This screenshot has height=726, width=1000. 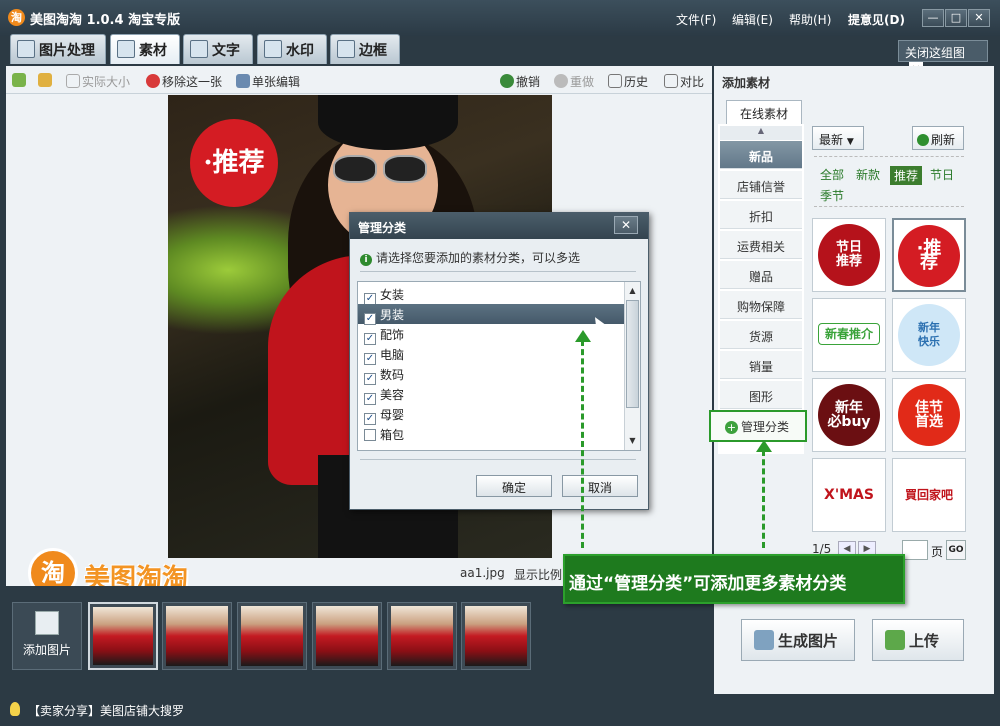 What do you see at coordinates (268, 81) in the screenshot?
I see `single-edit-button: 单张编辑` at bounding box center [268, 81].